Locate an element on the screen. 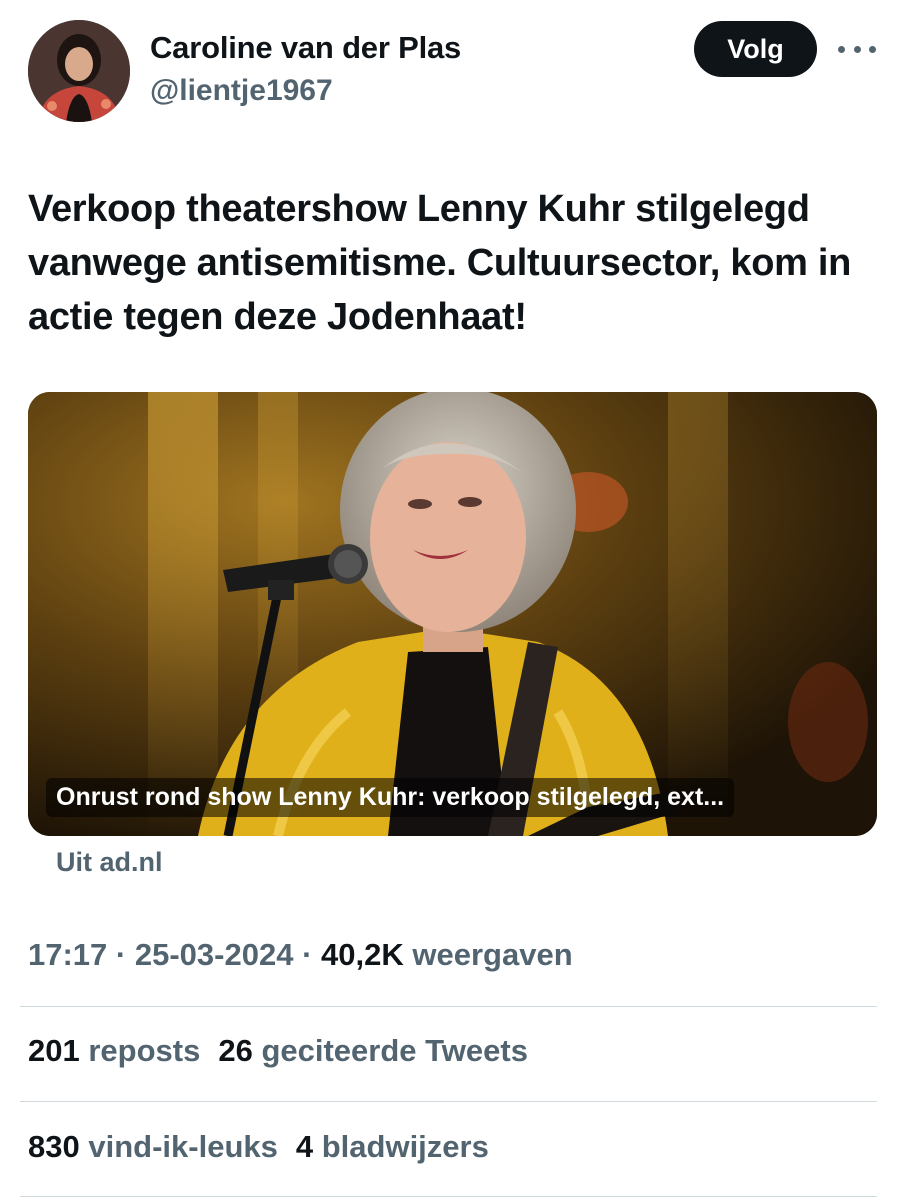 Image resolution: width=905 pixels, height=1200 pixels. reposts-count: 201 is located at coordinates (54, 1050).